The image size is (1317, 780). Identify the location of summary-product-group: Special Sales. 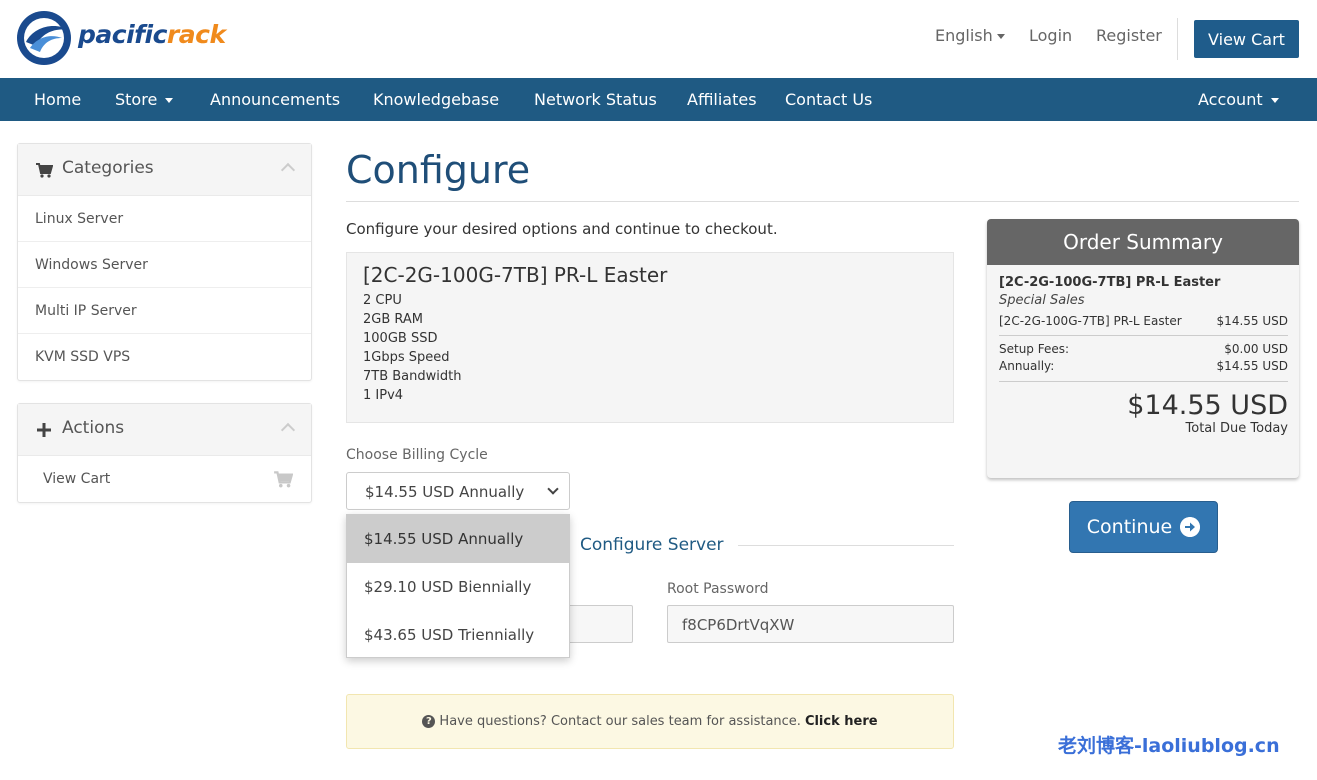
(1042, 300).